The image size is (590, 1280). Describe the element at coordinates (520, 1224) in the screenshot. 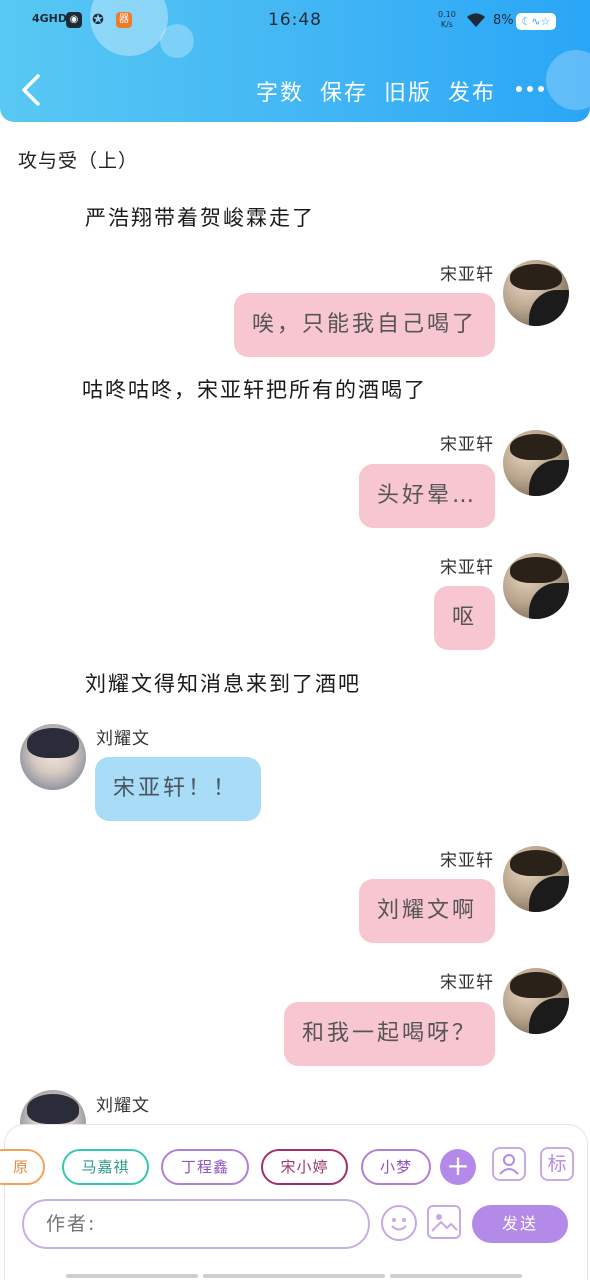

I see `send-button: 发送` at that location.